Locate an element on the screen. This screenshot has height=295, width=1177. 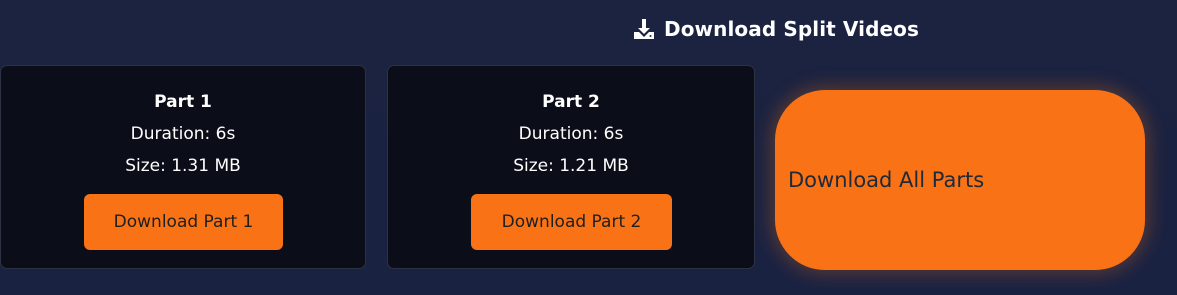
part-size: Size: 1.31 MB is located at coordinates (183, 166).